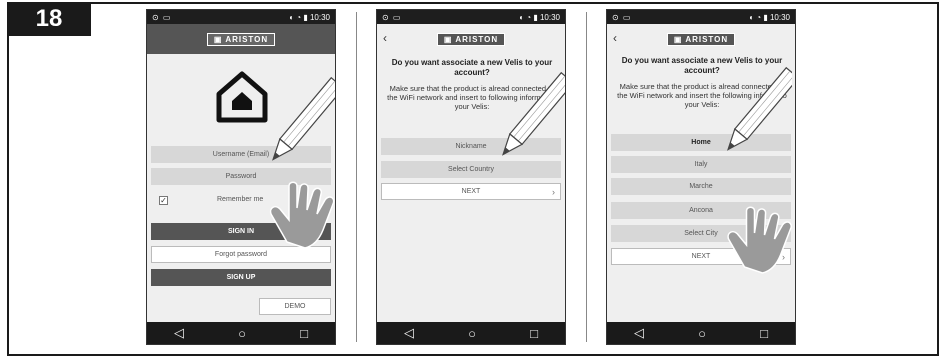 This screenshot has width=943, height=359. What do you see at coordinates (701, 164) in the screenshot?
I see `country-field: Italy` at bounding box center [701, 164].